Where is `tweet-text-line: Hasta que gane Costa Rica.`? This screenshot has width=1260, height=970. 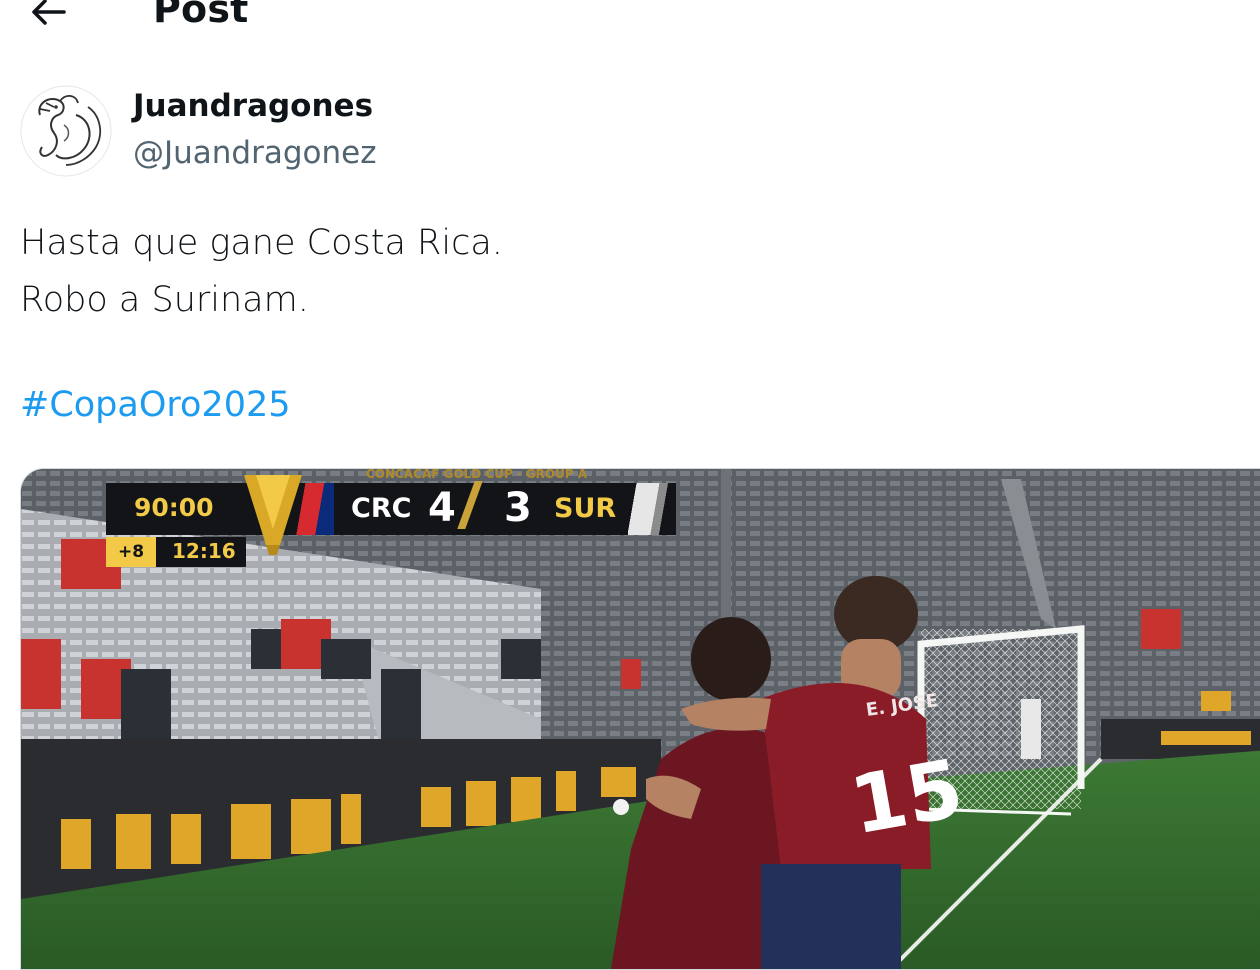 tweet-text-line: Hasta que gane Costa Rica. is located at coordinates (261, 243).